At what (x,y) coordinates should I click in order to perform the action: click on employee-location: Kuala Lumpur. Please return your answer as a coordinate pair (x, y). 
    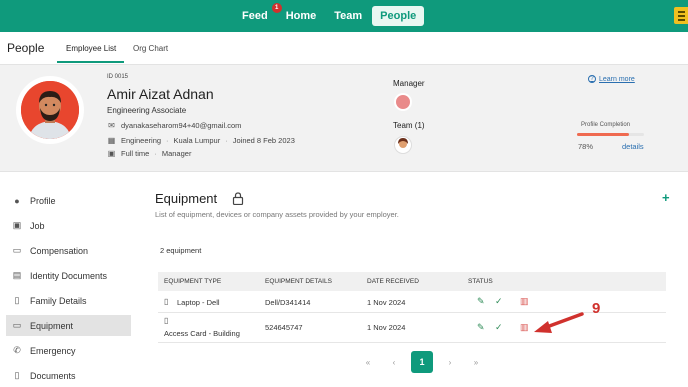
    Looking at the image, I should click on (197, 140).